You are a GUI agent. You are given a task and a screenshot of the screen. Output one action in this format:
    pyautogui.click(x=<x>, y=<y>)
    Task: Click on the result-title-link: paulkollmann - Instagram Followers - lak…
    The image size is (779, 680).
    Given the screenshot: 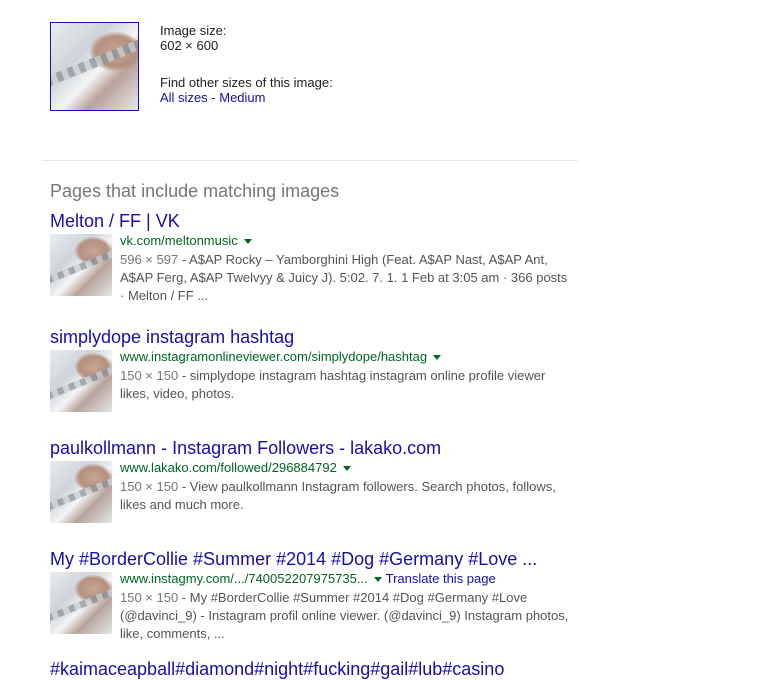 What is the action you would take?
    pyautogui.click(x=245, y=448)
    